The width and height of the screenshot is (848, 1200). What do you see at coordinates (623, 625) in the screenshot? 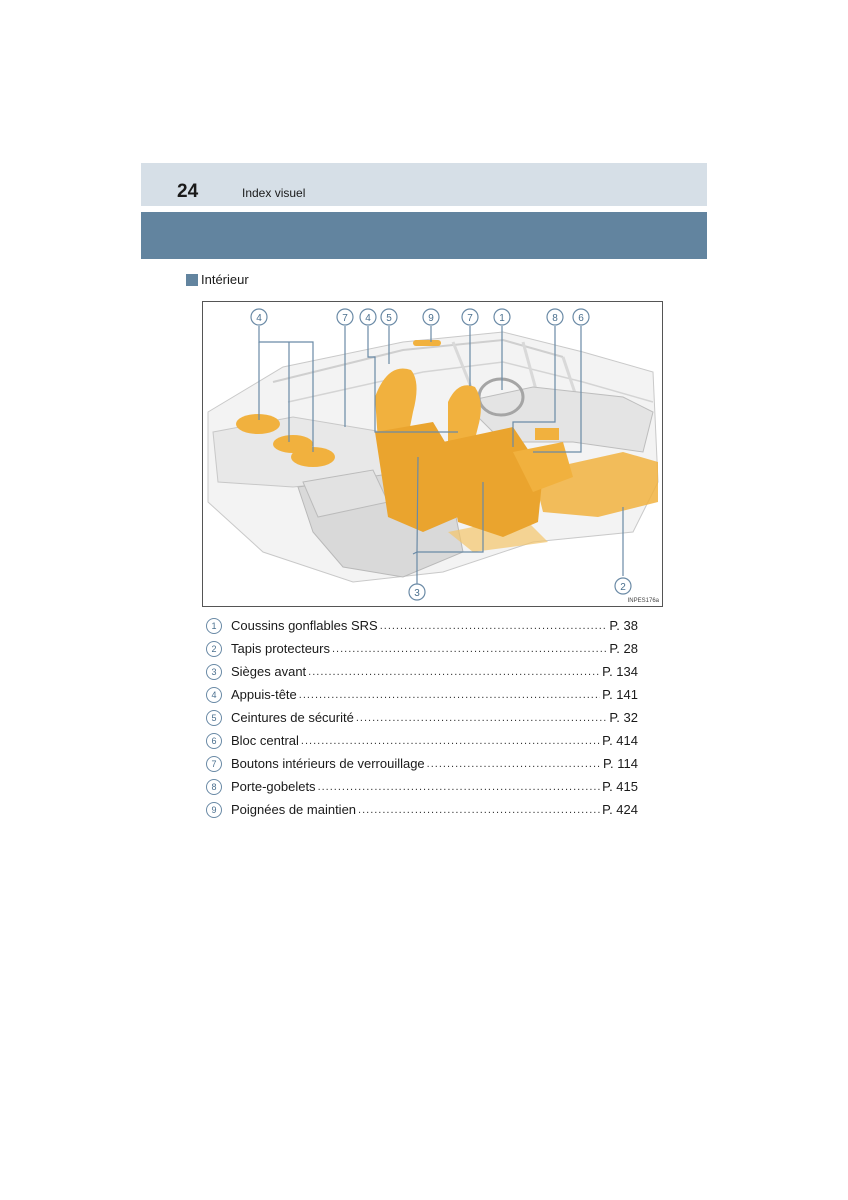
I see `page-reference: P. 38` at bounding box center [623, 625].